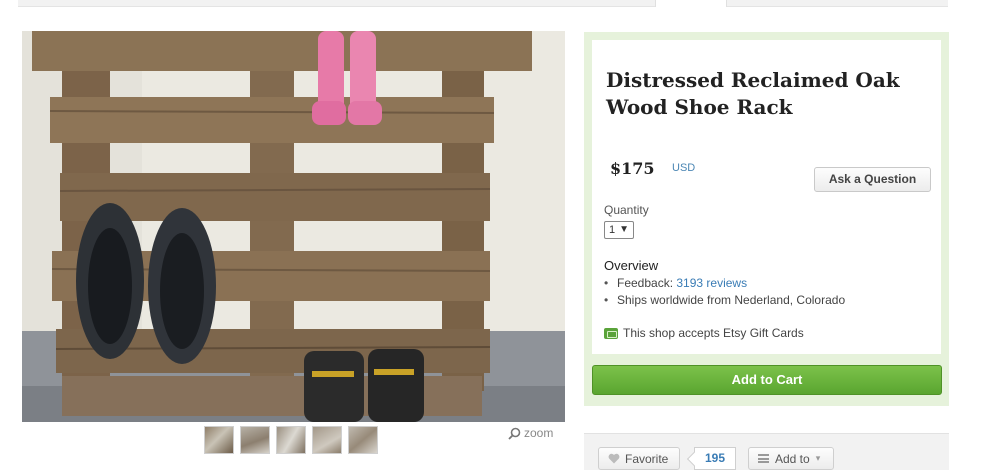  I want to click on heart-icon, so click(614, 458).